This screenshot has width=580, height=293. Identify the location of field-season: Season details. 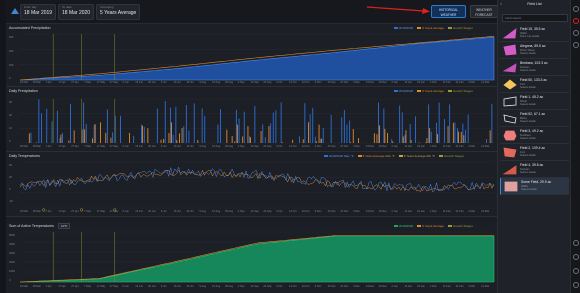
(528, 121).